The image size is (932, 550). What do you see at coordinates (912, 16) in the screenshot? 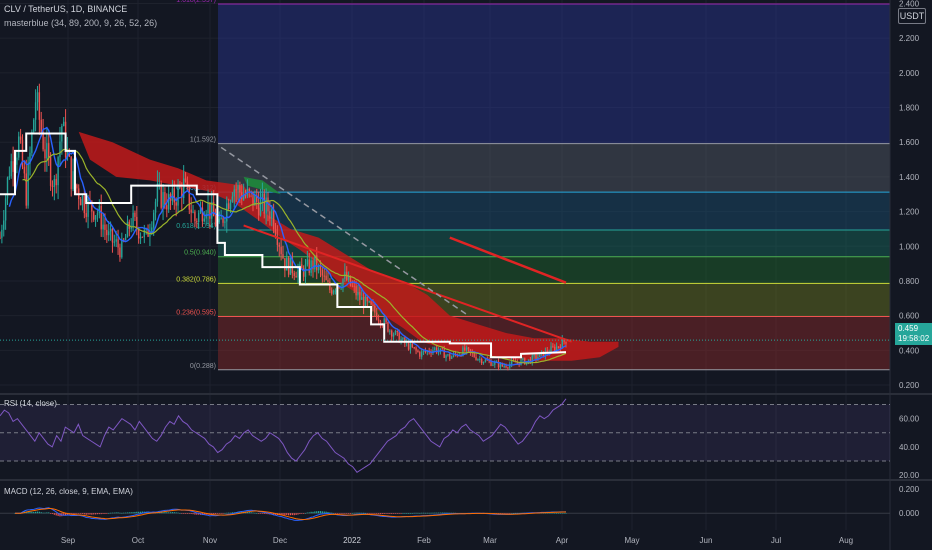
I see `currency-badge: USDT` at bounding box center [912, 16].